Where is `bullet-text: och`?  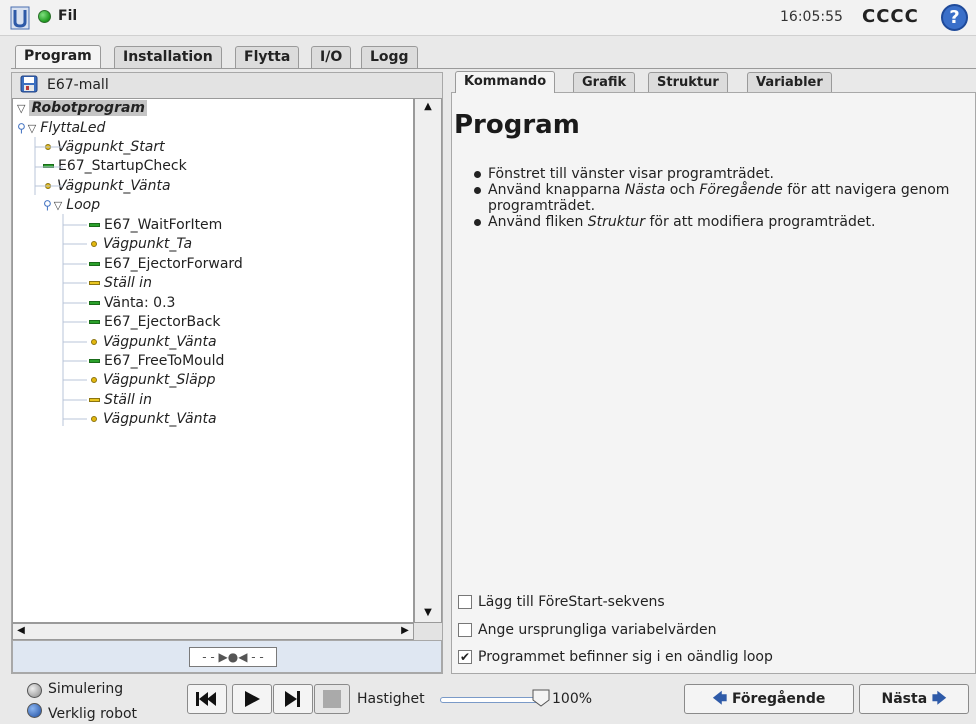
bullet-text: och is located at coordinates (682, 190).